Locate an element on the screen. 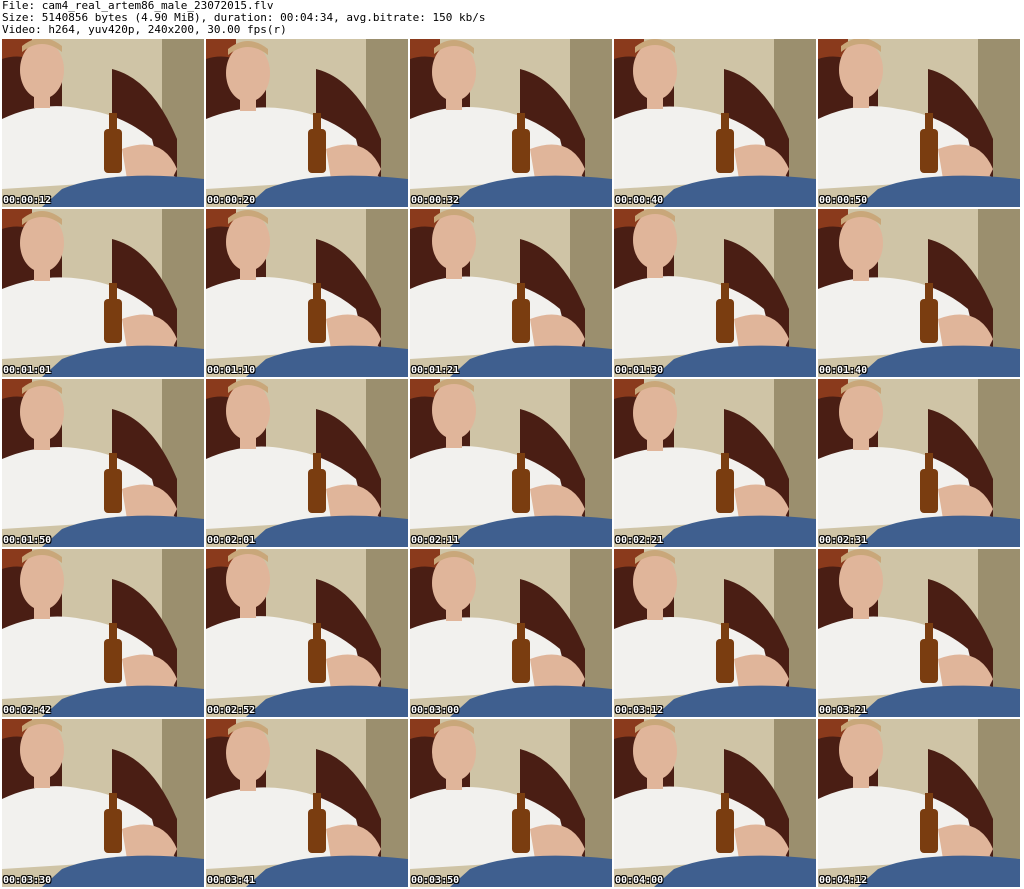 The width and height of the screenshot is (1024, 889). thumbnail-frame: 00:01:40 is located at coordinates (919, 293).